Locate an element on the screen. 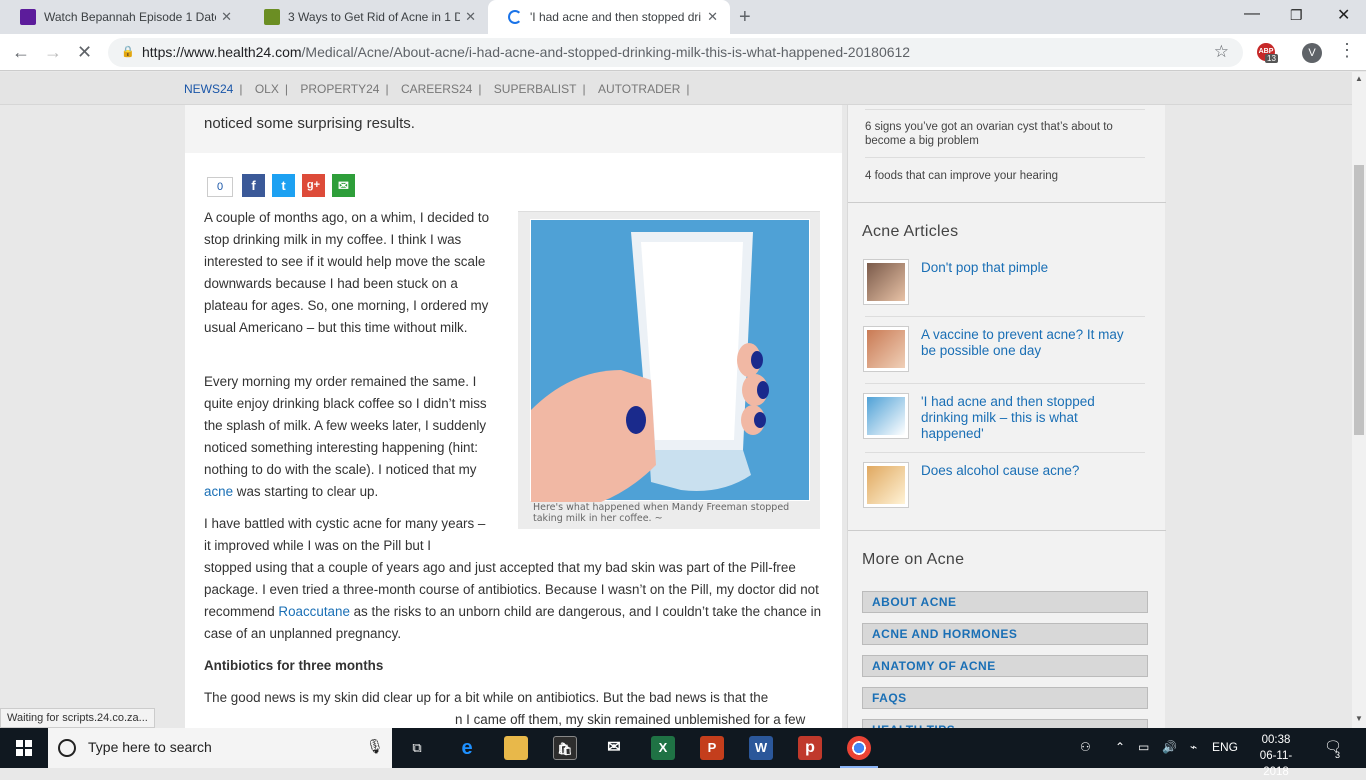  chrome-icon is located at coordinates (859, 752).